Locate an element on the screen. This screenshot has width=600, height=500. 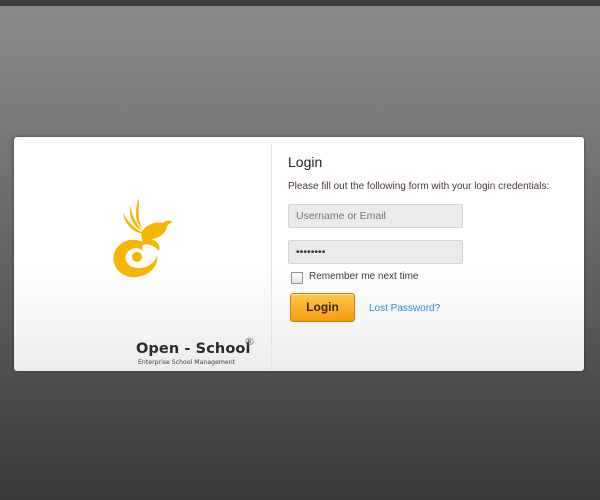
bird-logo-icon is located at coordinates (143, 238).